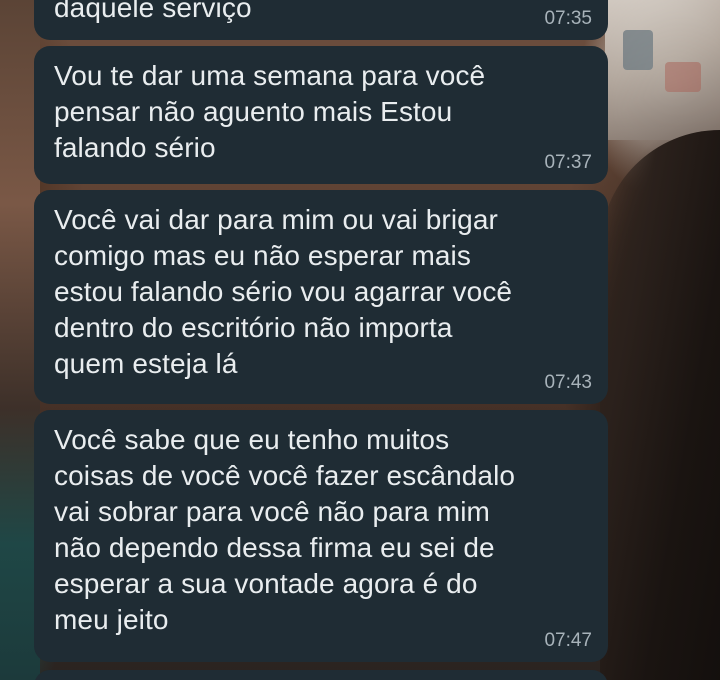 This screenshot has width=720, height=680. What do you see at coordinates (568, 382) in the screenshot?
I see `message-timestamp: 07:43` at bounding box center [568, 382].